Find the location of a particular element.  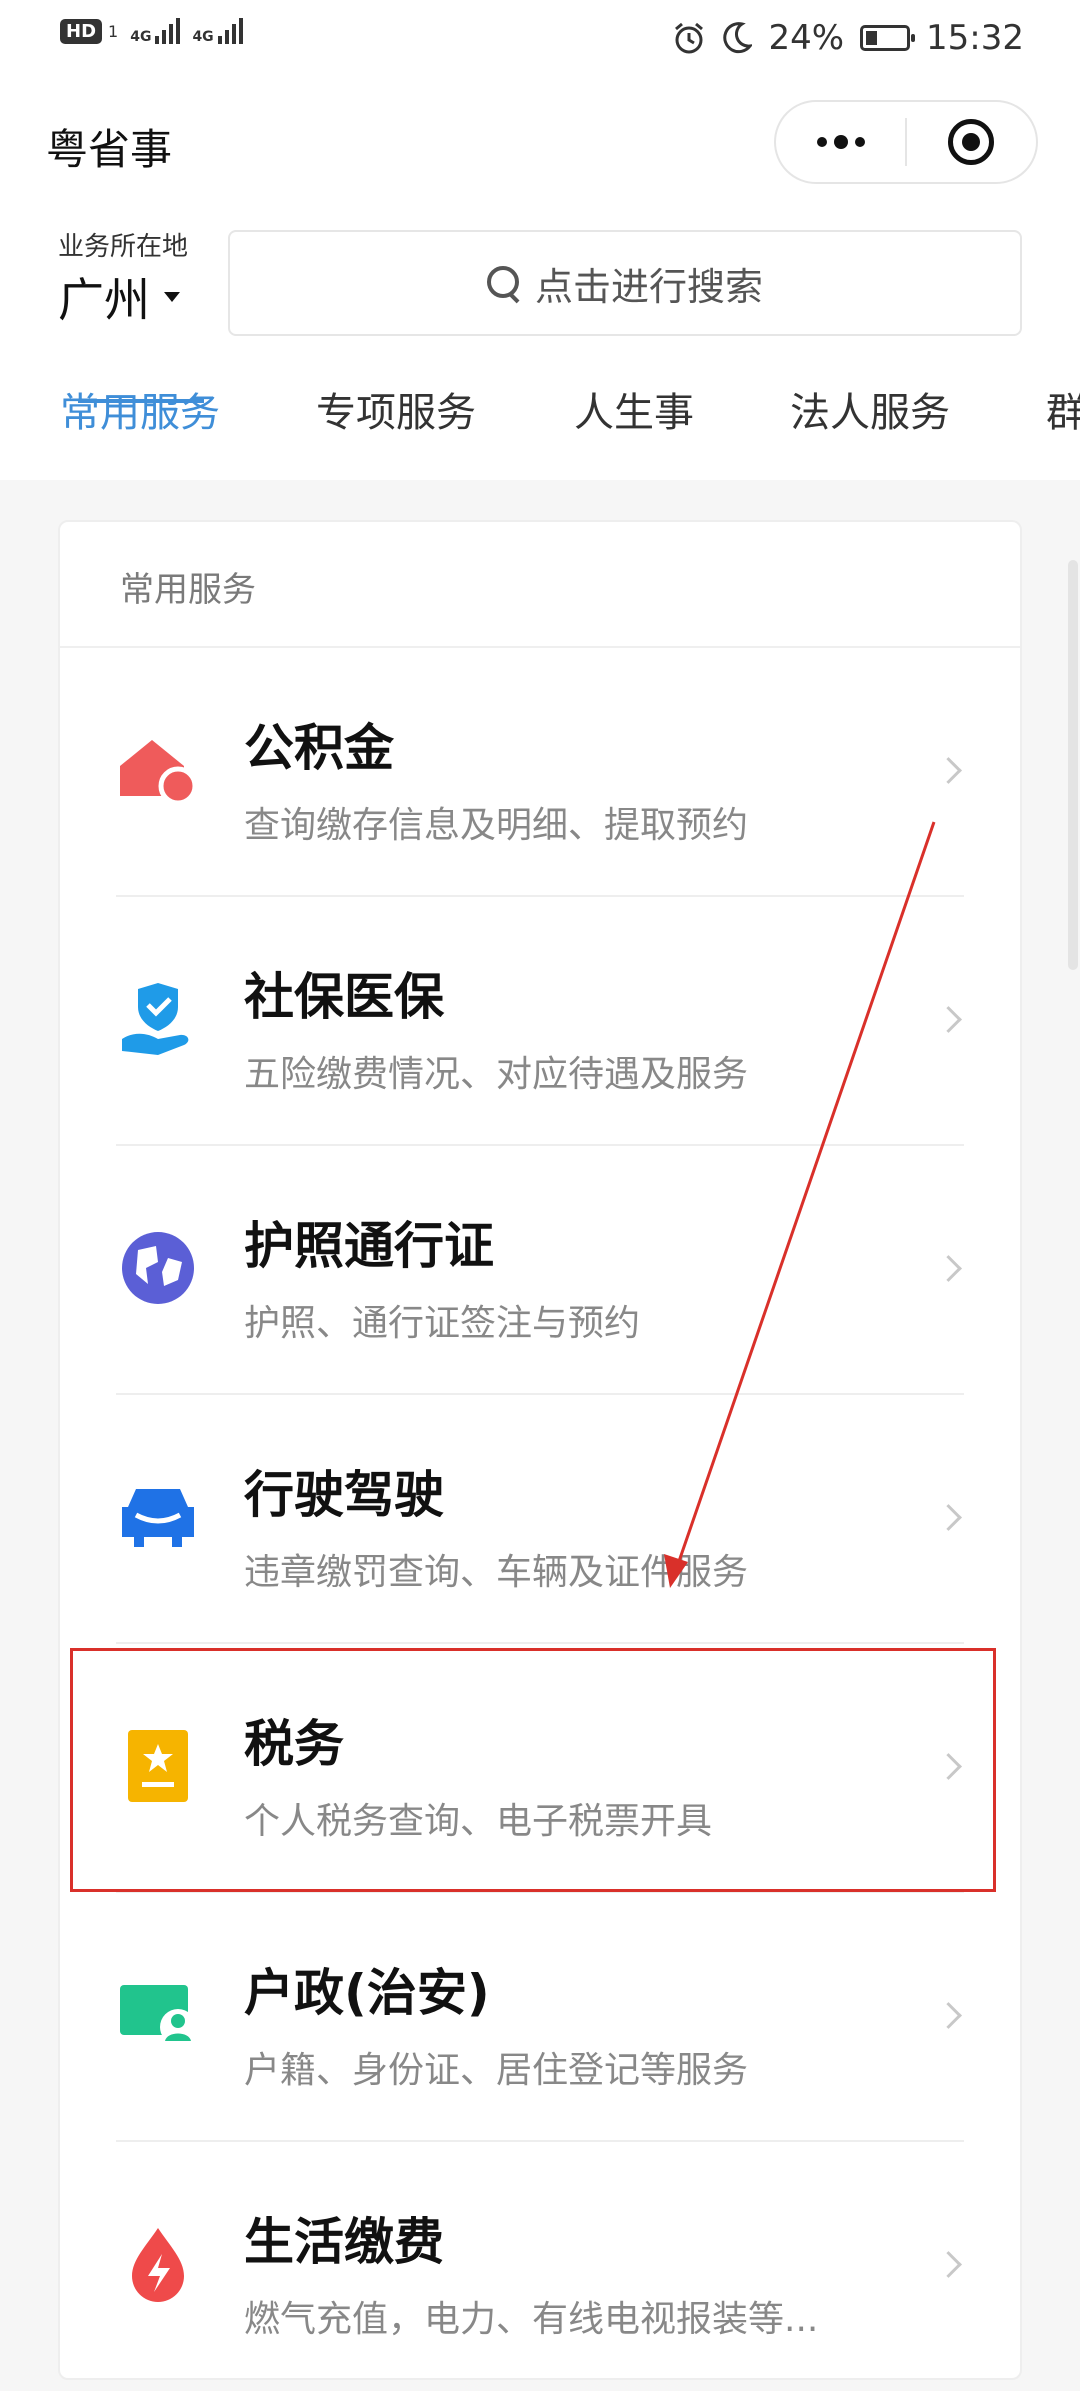

moon-icon is located at coordinates (738, 38).